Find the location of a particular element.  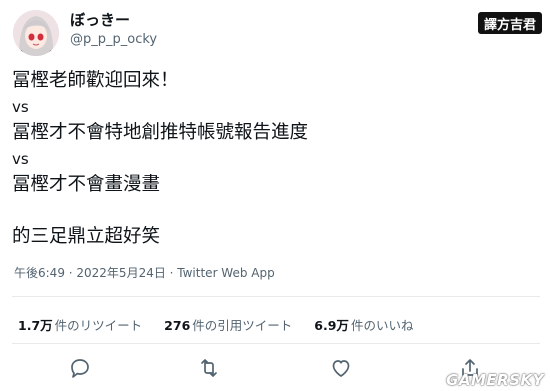

author-handle: @p_p_p_ocky is located at coordinates (113, 40).